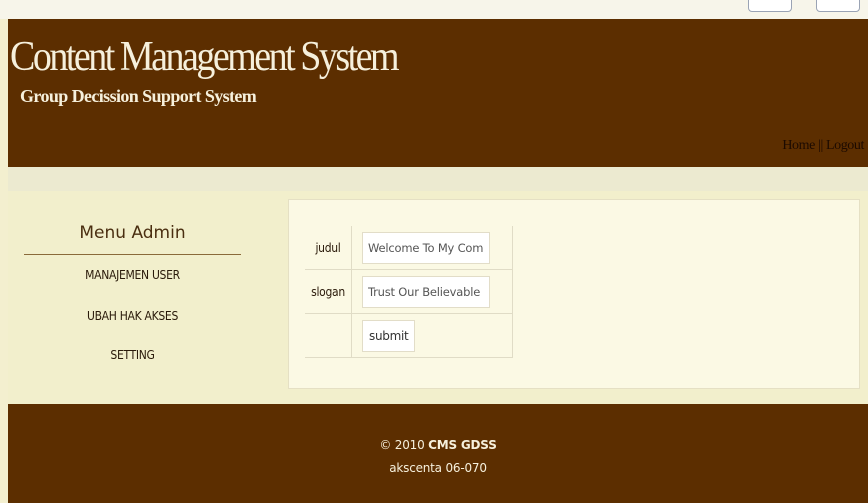 This screenshot has height=503, width=868. I want to click on settings-form: judul slogan submit, so click(409, 292).